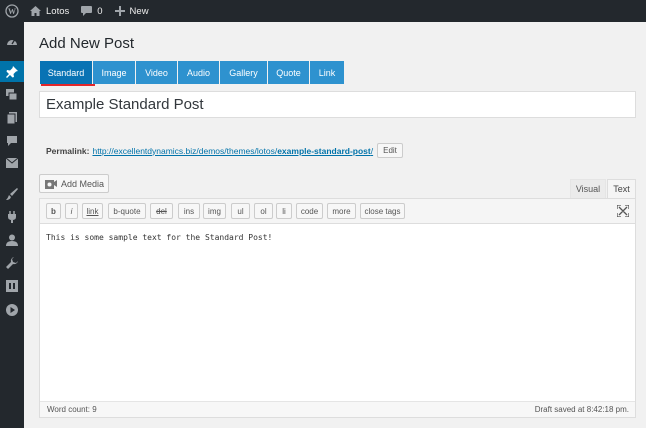  Describe the element at coordinates (12, 95) in the screenshot. I see `media-icon` at that location.